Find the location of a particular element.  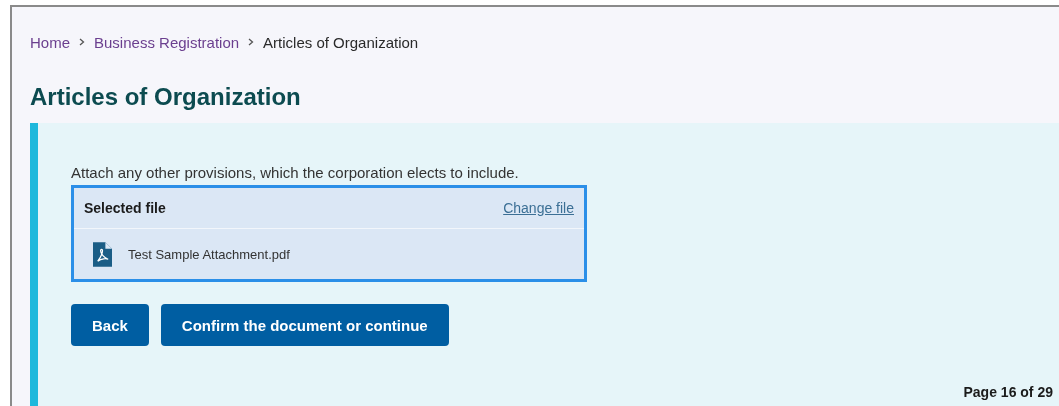

change-file-link: Change file is located at coordinates (538, 208).